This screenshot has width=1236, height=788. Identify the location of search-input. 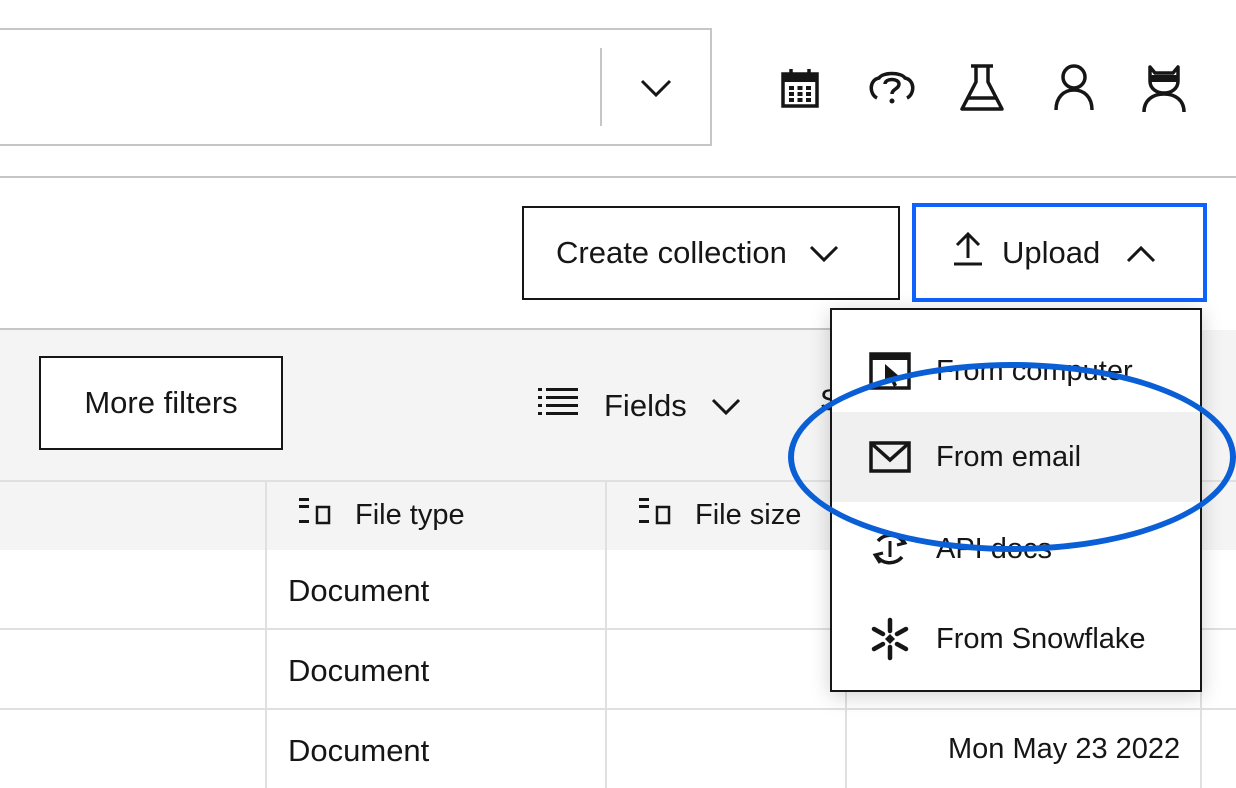
(356, 87).